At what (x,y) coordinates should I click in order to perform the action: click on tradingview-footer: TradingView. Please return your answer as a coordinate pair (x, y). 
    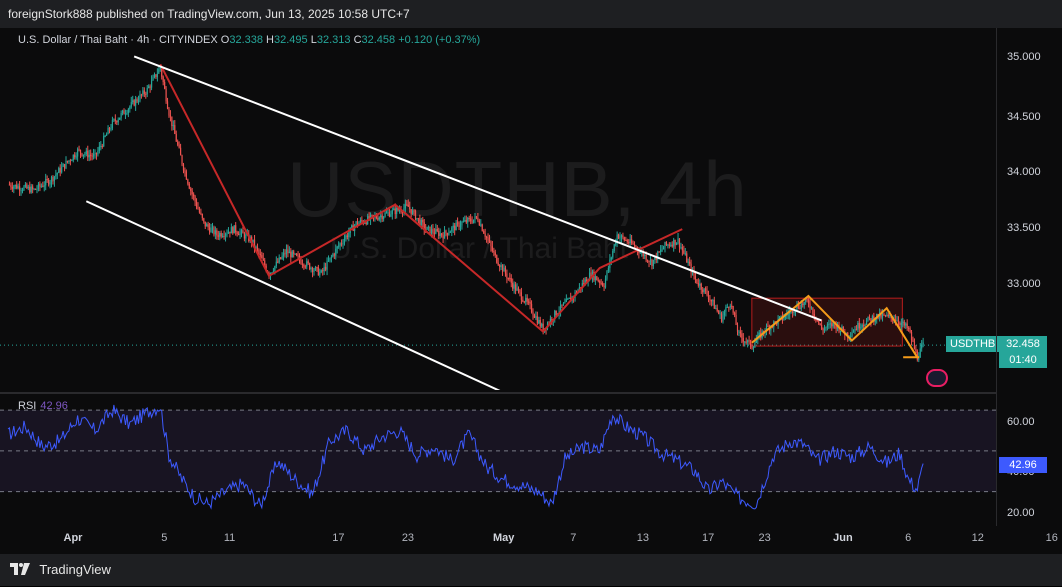
    Looking at the image, I should click on (531, 570).